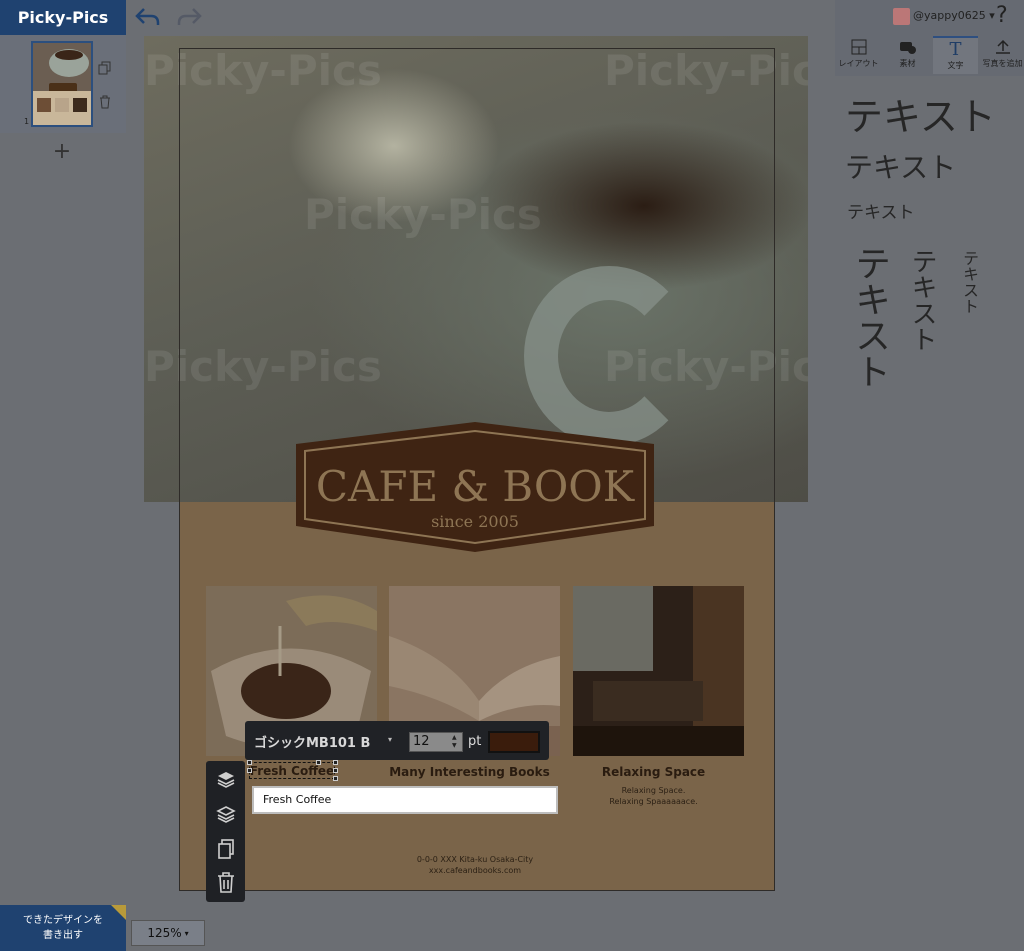 The width and height of the screenshot is (1024, 951). What do you see at coordinates (922, 300) in the screenshot?
I see `vertical-text-sample-medium: テキスト` at bounding box center [922, 300].